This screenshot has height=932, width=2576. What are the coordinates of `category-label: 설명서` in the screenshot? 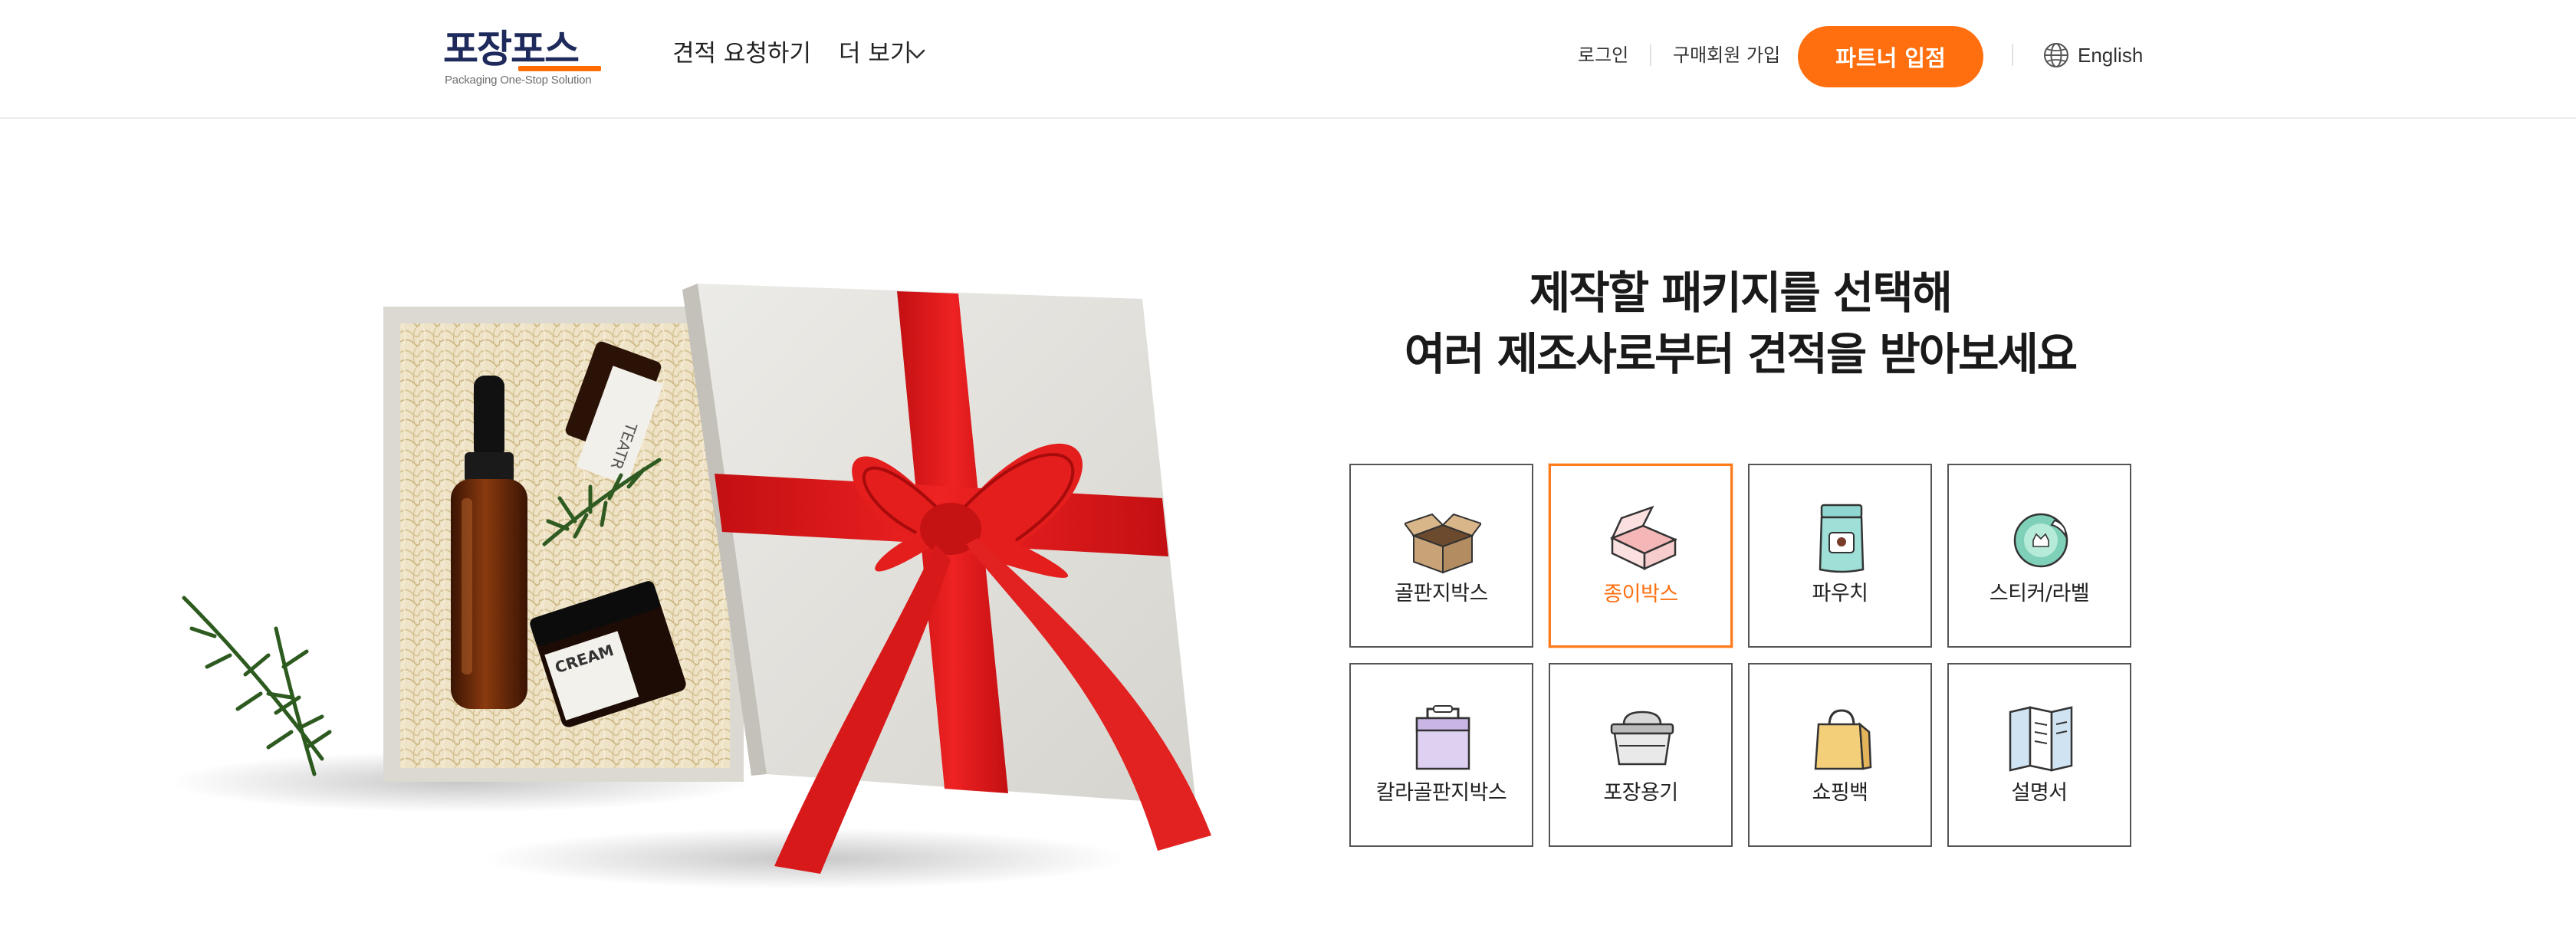 It's located at (2040, 793).